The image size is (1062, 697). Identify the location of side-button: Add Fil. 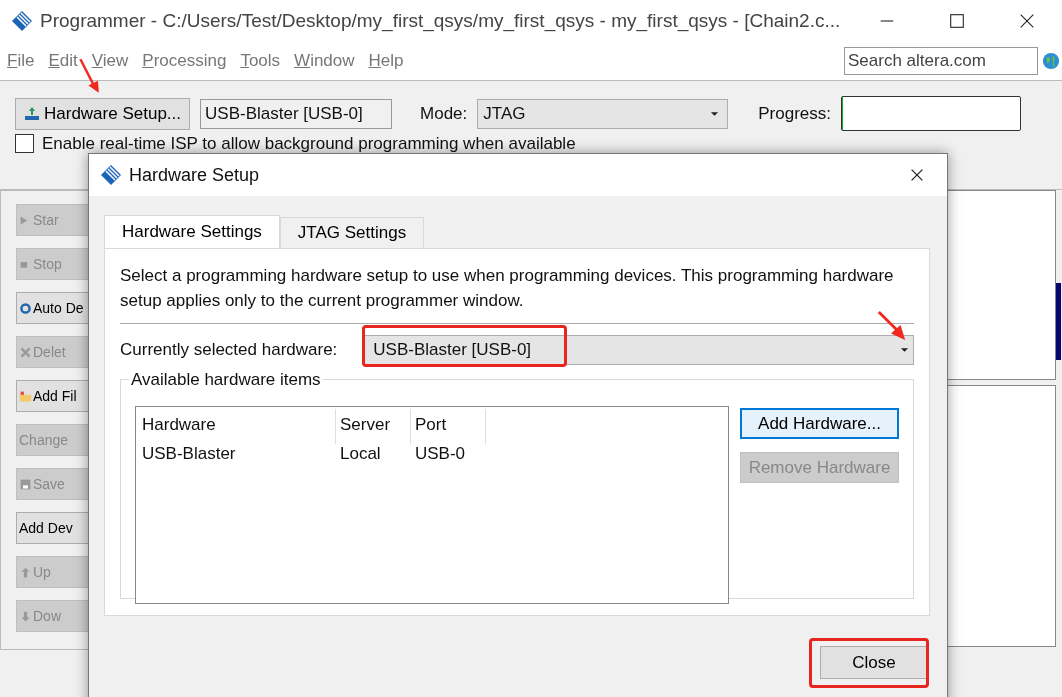
(52, 396).